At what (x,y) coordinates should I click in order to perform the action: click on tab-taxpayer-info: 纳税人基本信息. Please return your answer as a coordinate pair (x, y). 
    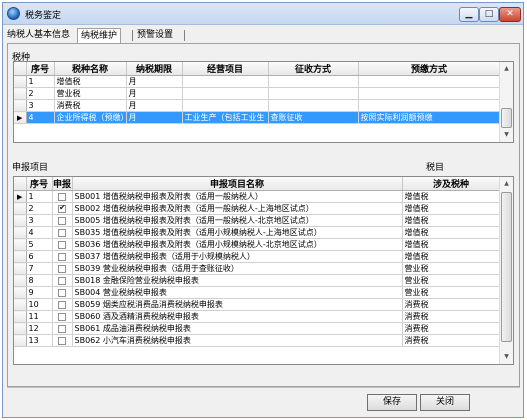
    Looking at the image, I should click on (38, 35).